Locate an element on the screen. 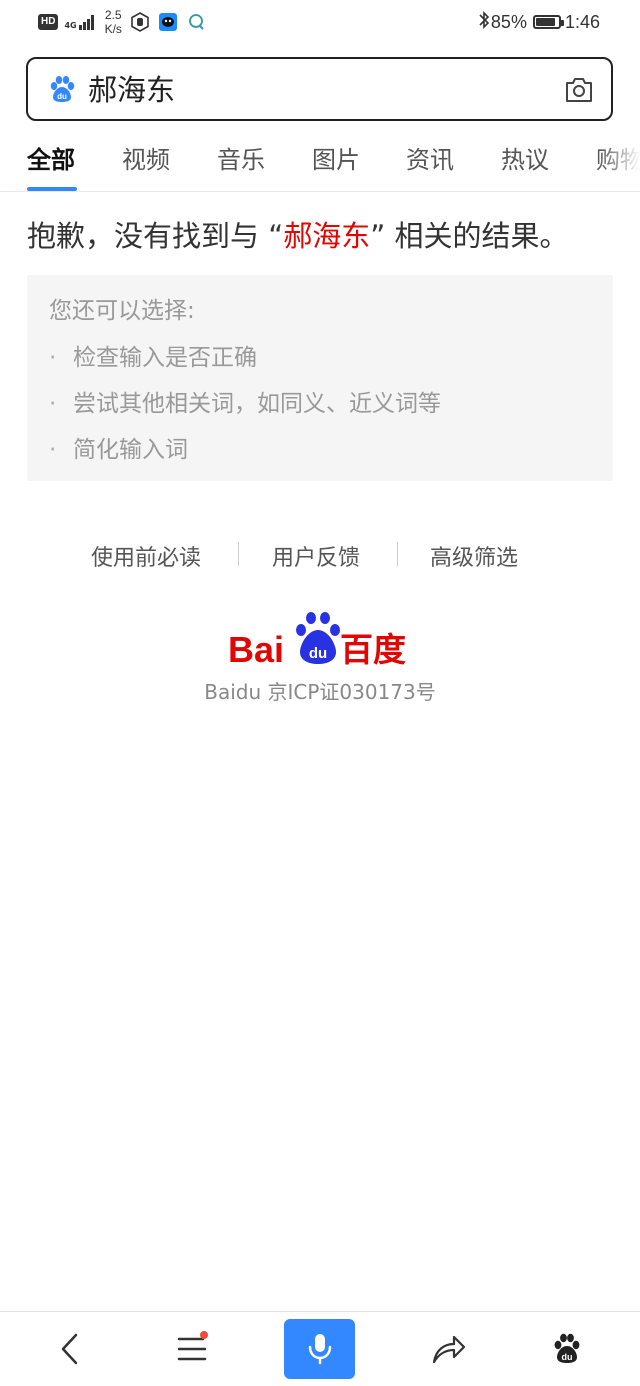 This screenshot has height=1386, width=640. back-button is located at coordinates (70, 1349).